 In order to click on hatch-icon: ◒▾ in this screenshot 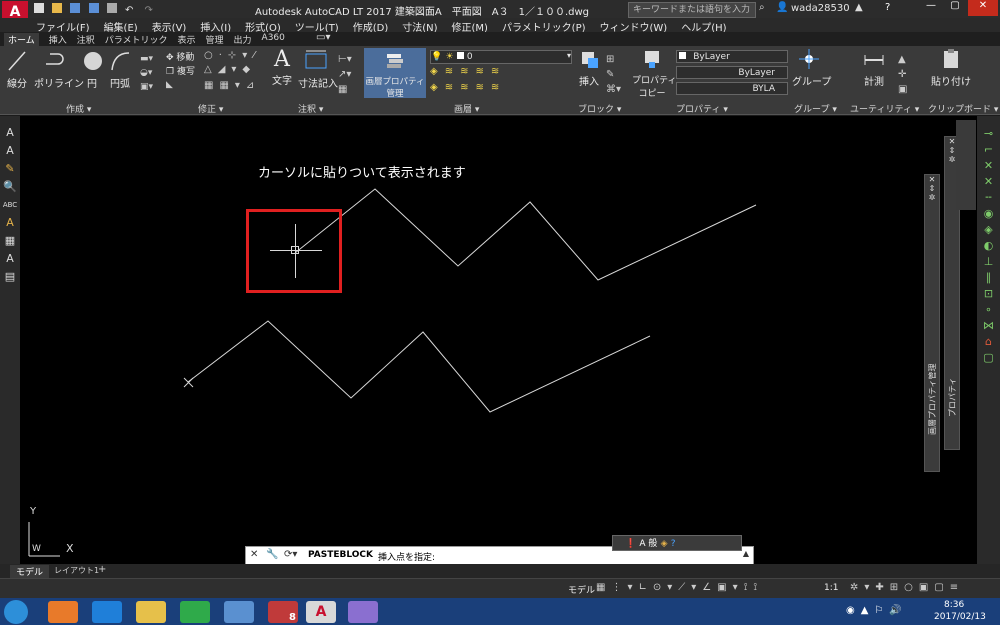, I will do `click(146, 73)`.